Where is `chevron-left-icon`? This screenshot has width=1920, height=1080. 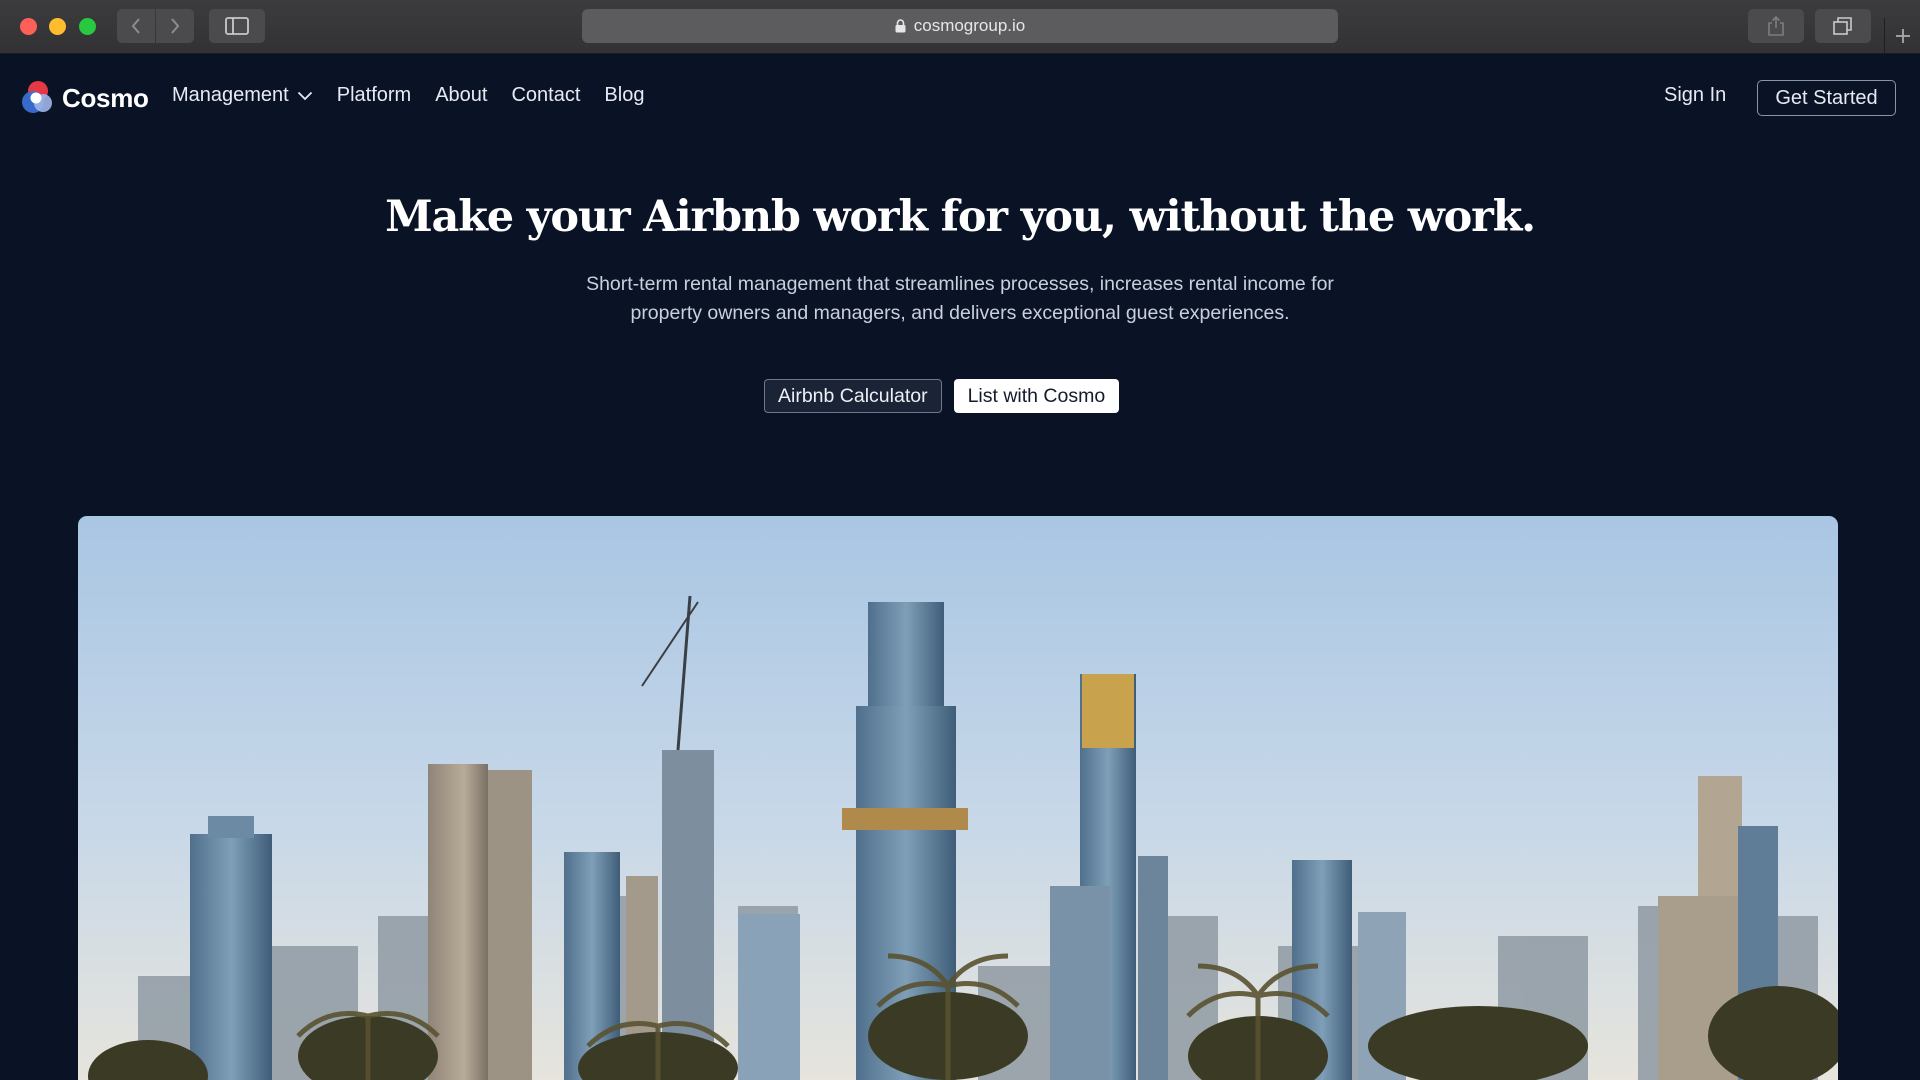 chevron-left-icon is located at coordinates (135, 26).